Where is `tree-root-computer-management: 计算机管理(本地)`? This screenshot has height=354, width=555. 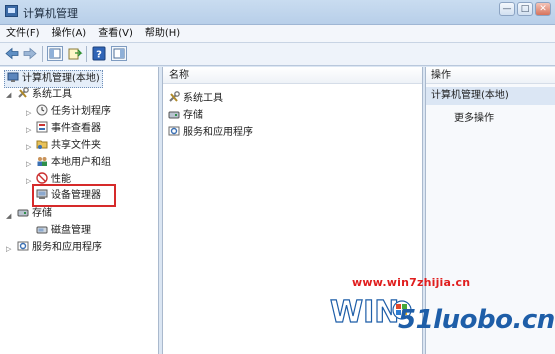 tree-root-computer-management: 计算机管理(本地) is located at coordinates (53, 79).